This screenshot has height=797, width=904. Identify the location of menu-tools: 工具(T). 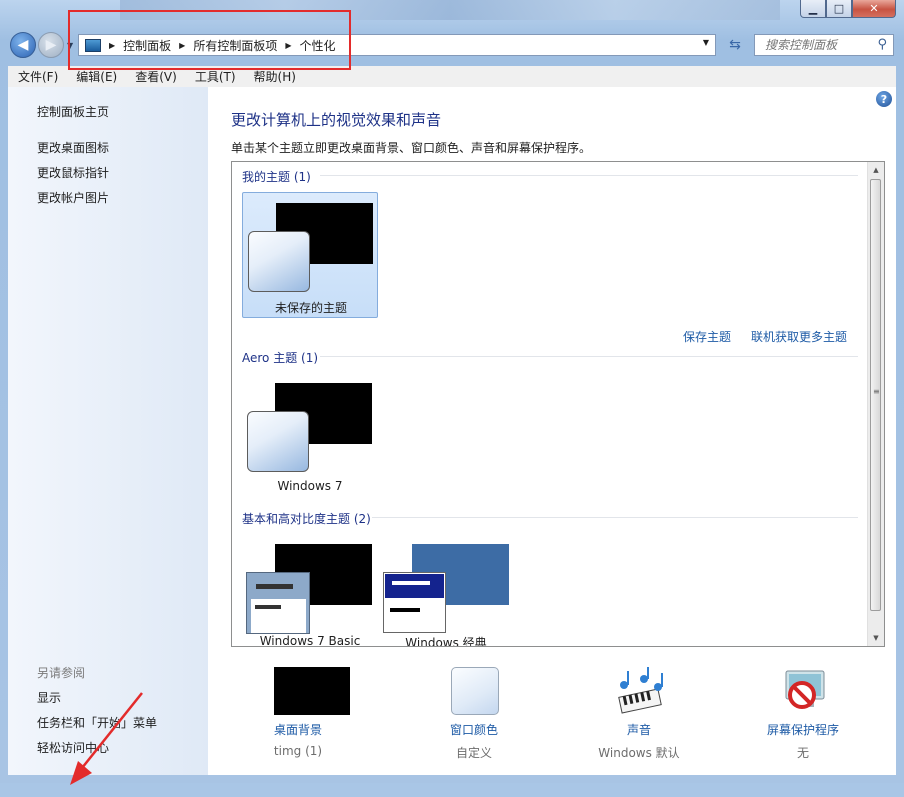
(214, 76).